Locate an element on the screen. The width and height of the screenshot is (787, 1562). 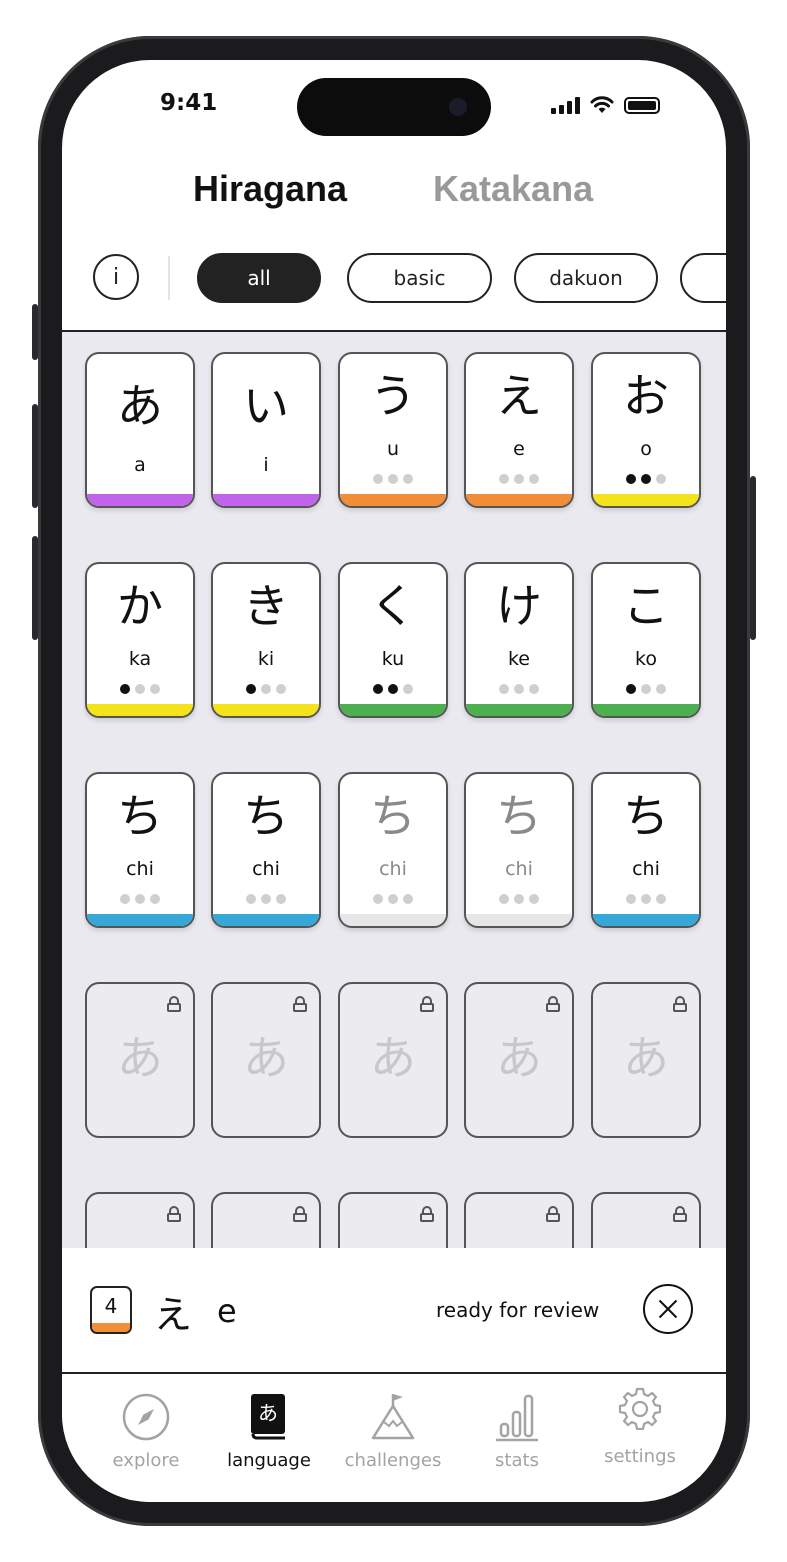
kana-card: いi is located at coordinates (266, 430).